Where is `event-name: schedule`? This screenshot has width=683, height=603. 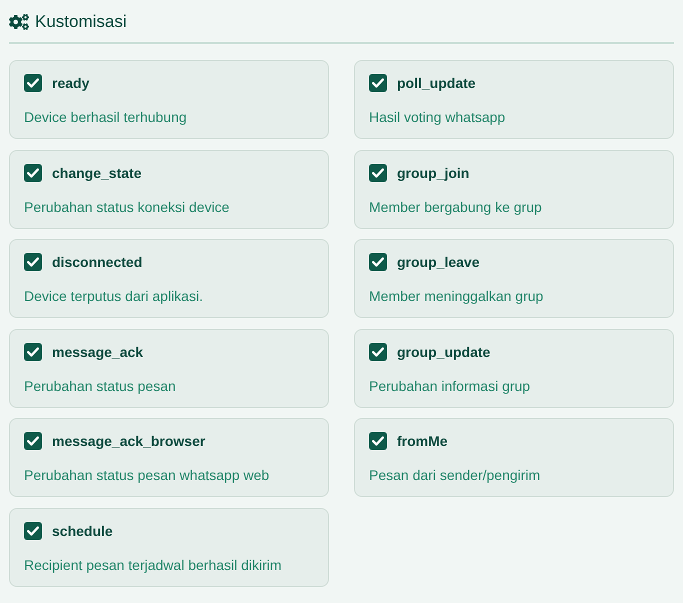
event-name: schedule is located at coordinates (82, 531).